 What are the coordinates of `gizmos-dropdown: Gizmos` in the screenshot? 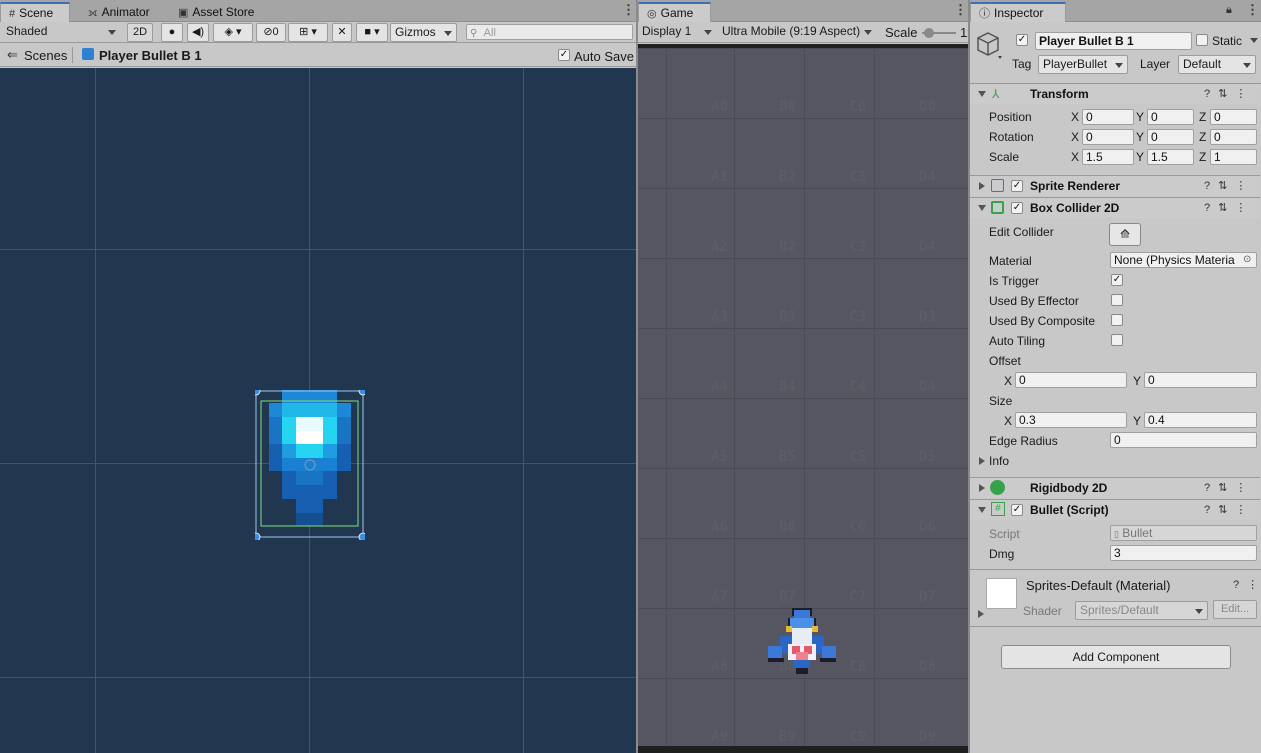 It's located at (423, 32).